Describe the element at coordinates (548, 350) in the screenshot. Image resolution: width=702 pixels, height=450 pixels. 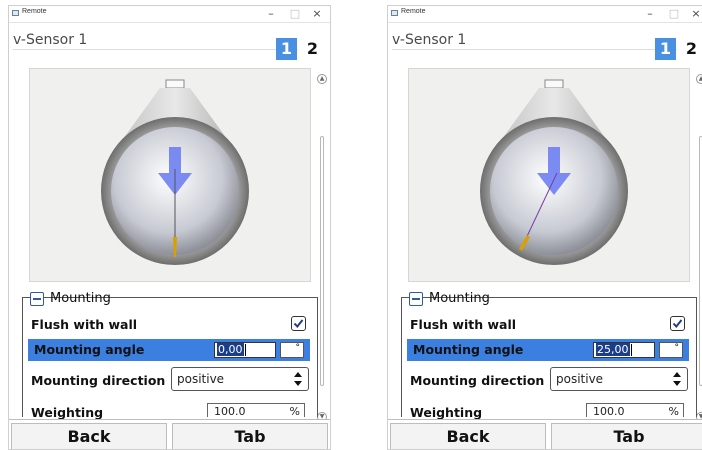
I see `mounting-angle-row: Mounting angle 25,00 °` at that location.